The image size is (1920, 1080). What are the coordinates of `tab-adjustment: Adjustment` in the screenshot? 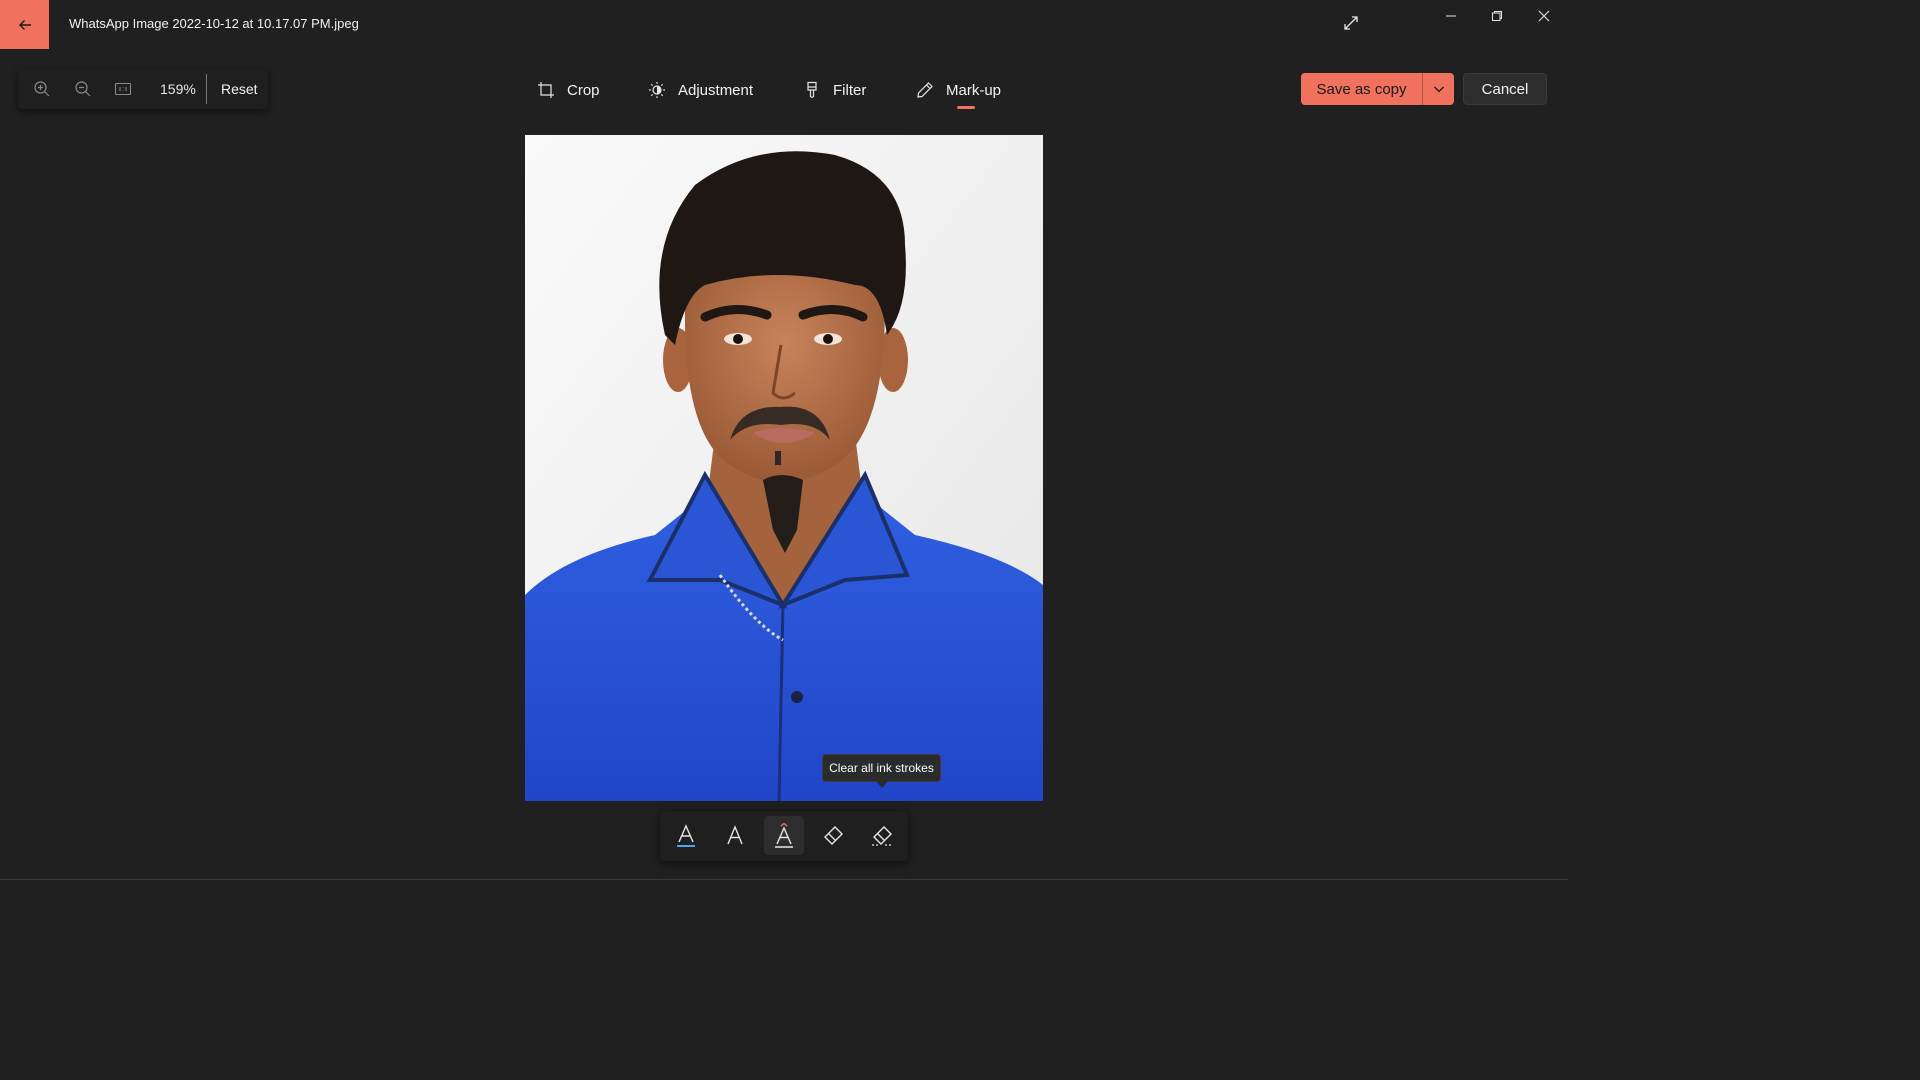 It's located at (700, 90).